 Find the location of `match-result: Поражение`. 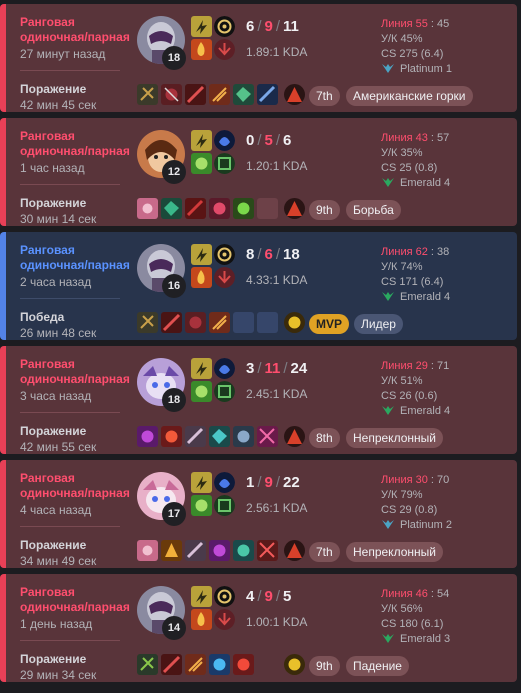

match-result: Поражение is located at coordinates (53, 431).